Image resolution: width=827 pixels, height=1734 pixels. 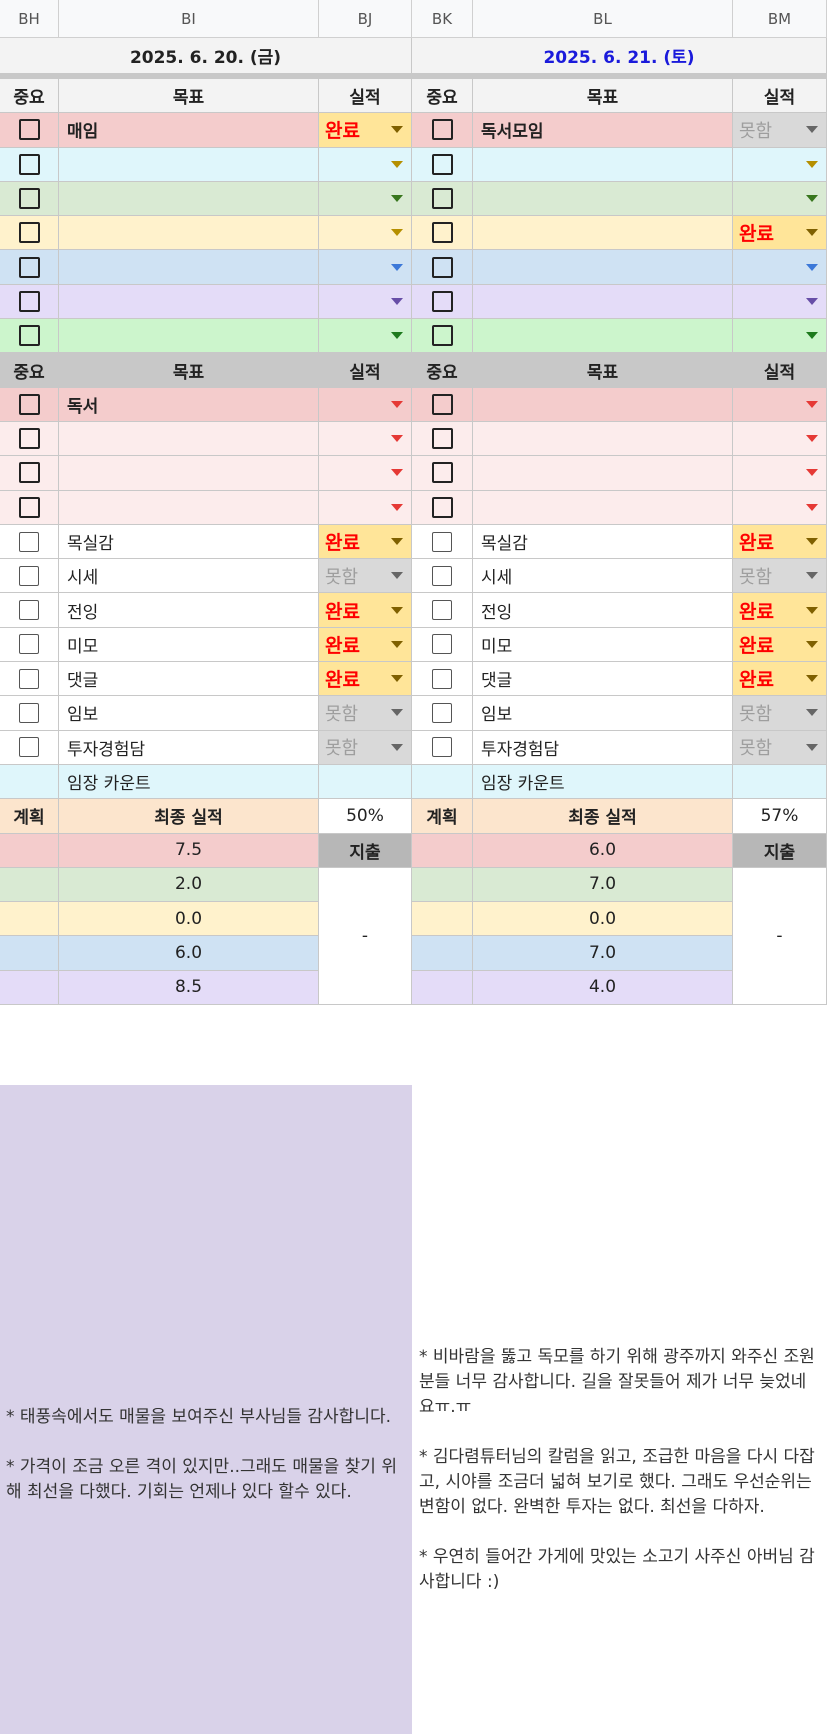 What do you see at coordinates (780, 936) in the screenshot?
I see `expense-value-right: -` at bounding box center [780, 936].